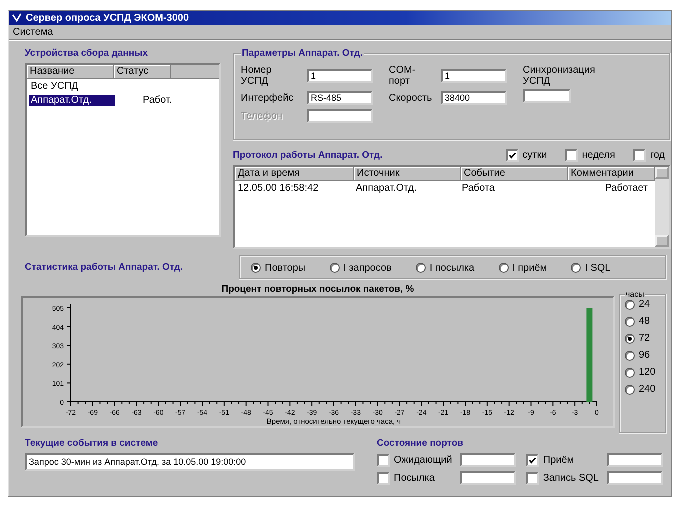 The width and height of the screenshot is (676, 507). I want to click on group-title: Параметры Аппарат. Отд., so click(302, 53).